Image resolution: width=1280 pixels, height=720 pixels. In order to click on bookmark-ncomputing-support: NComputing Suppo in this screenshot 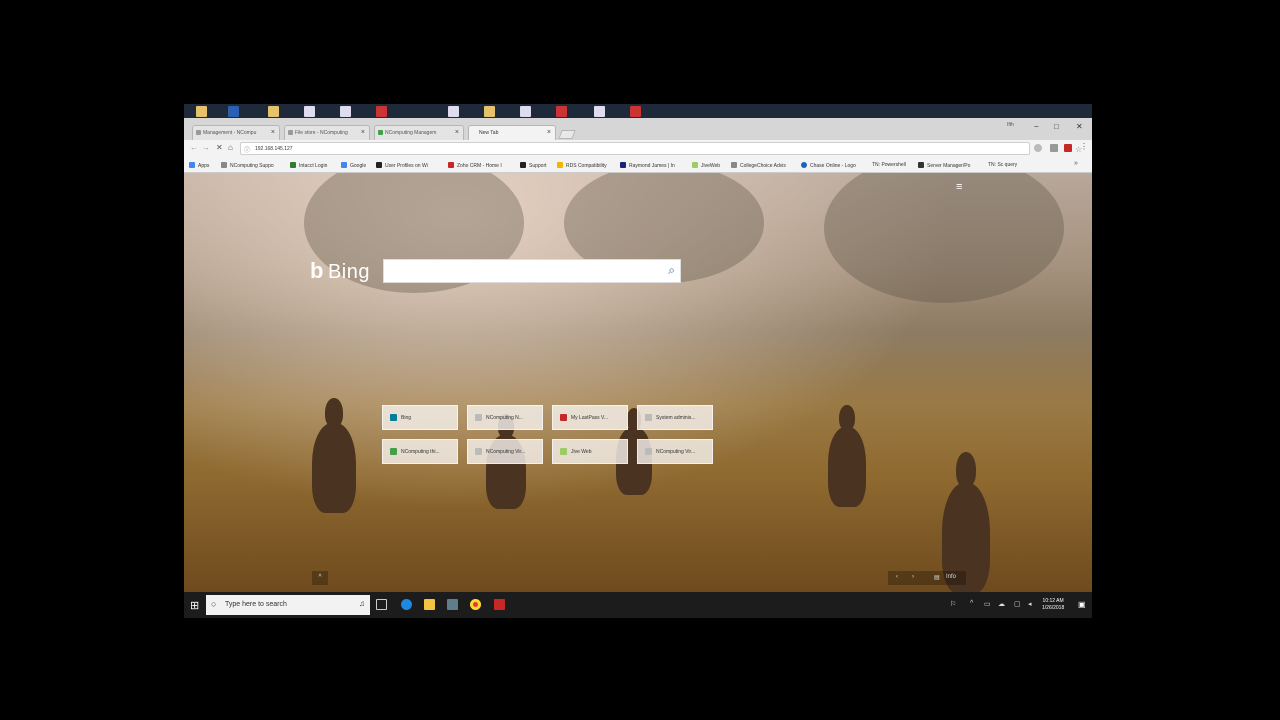, I will do `click(247, 165)`.